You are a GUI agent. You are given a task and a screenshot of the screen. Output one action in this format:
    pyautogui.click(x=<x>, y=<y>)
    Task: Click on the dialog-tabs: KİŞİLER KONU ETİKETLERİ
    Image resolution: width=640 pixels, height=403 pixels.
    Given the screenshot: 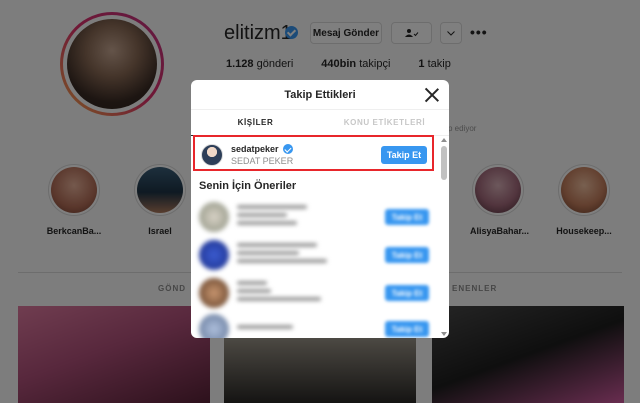 What is the action you would take?
    pyautogui.click(x=320, y=123)
    